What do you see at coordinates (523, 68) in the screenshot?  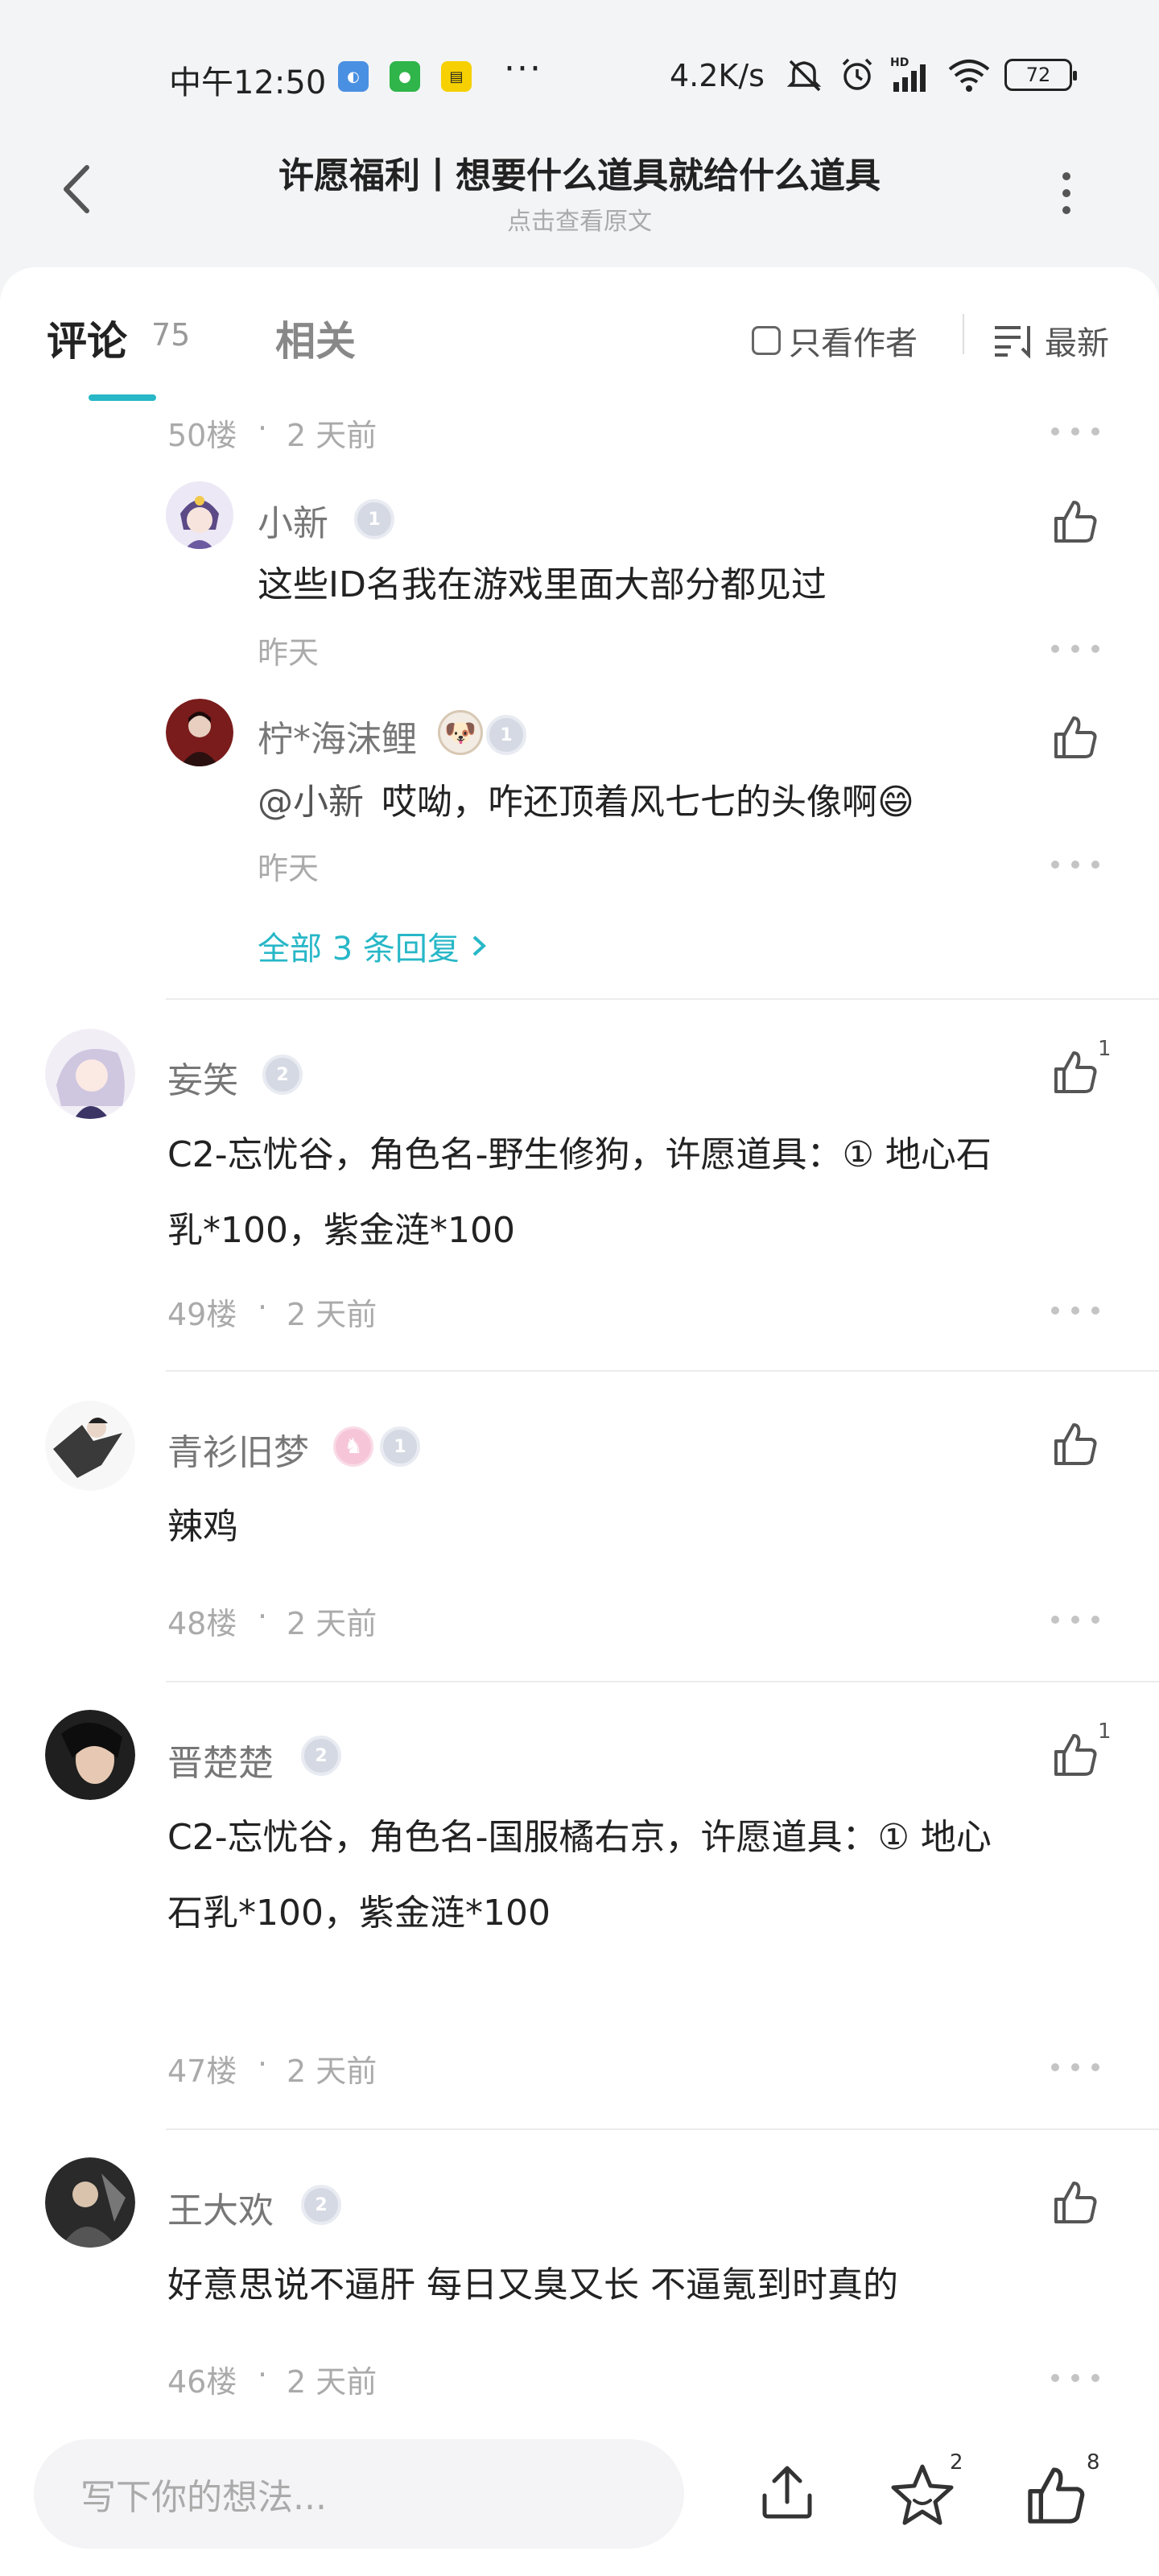 I see `more-notifications-icon: ···` at bounding box center [523, 68].